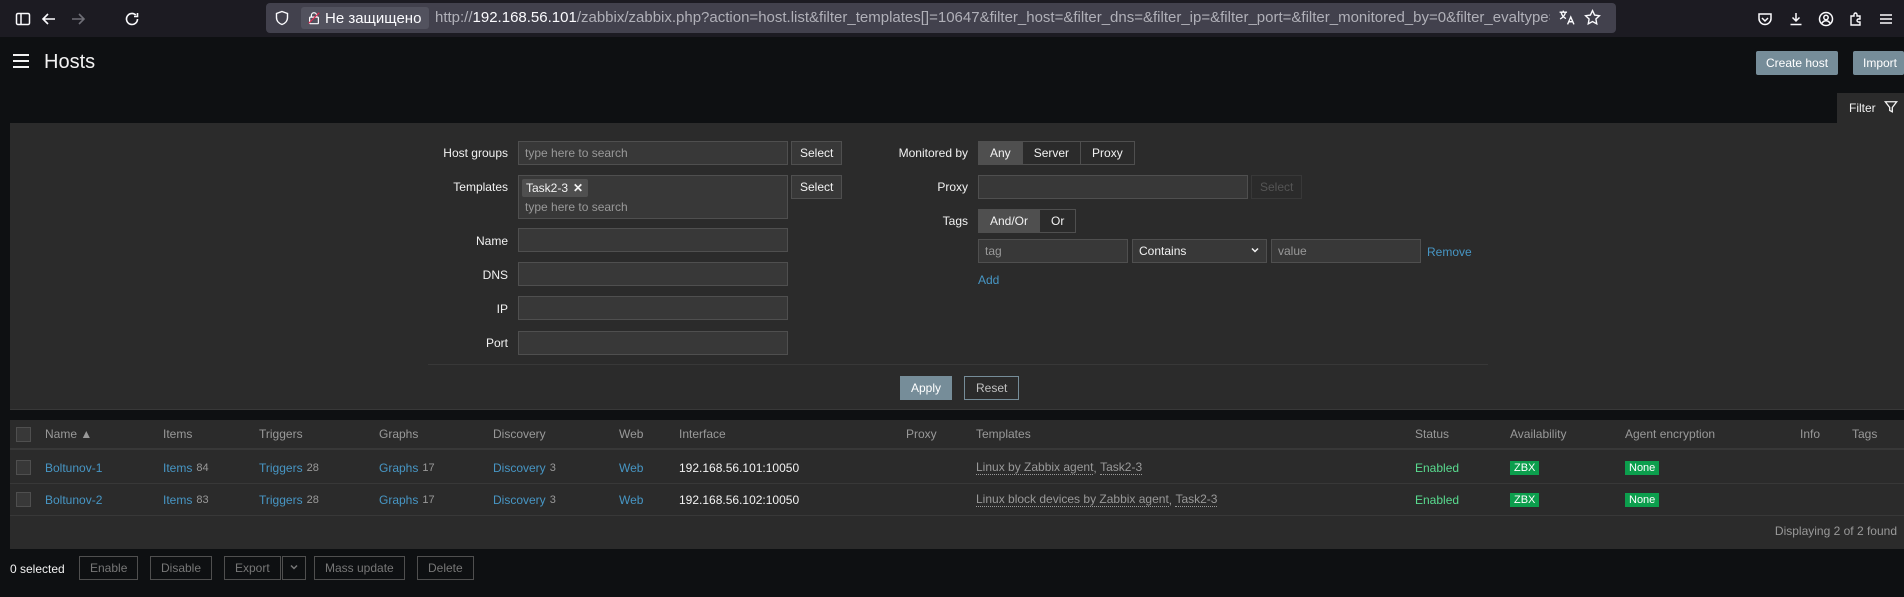 Image resolution: width=1904 pixels, height=597 pixels. I want to click on column-name: Name ▲, so click(68, 434).